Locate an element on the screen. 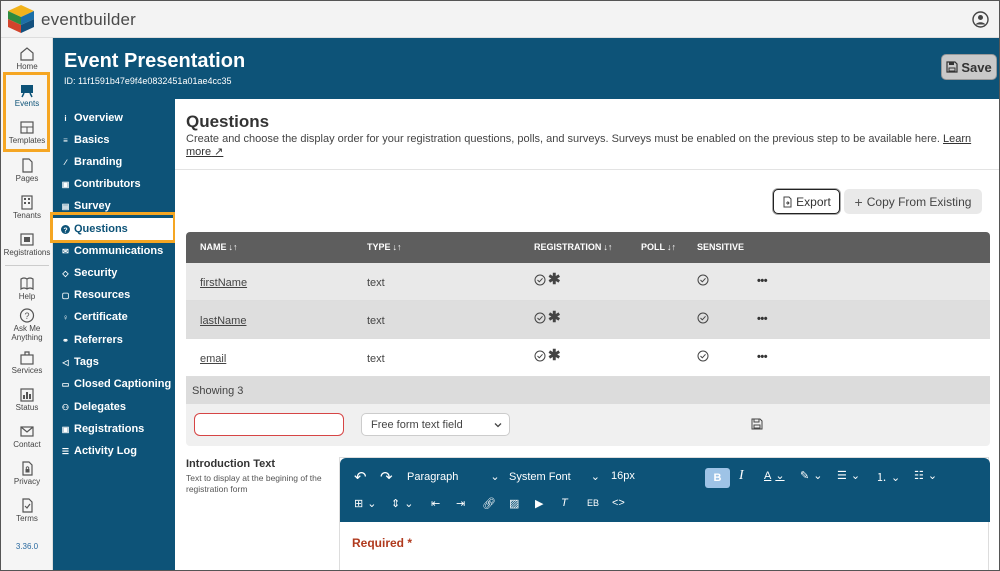 The width and height of the screenshot is (1000, 571). tag-icon: ◁ is located at coordinates (65, 362).